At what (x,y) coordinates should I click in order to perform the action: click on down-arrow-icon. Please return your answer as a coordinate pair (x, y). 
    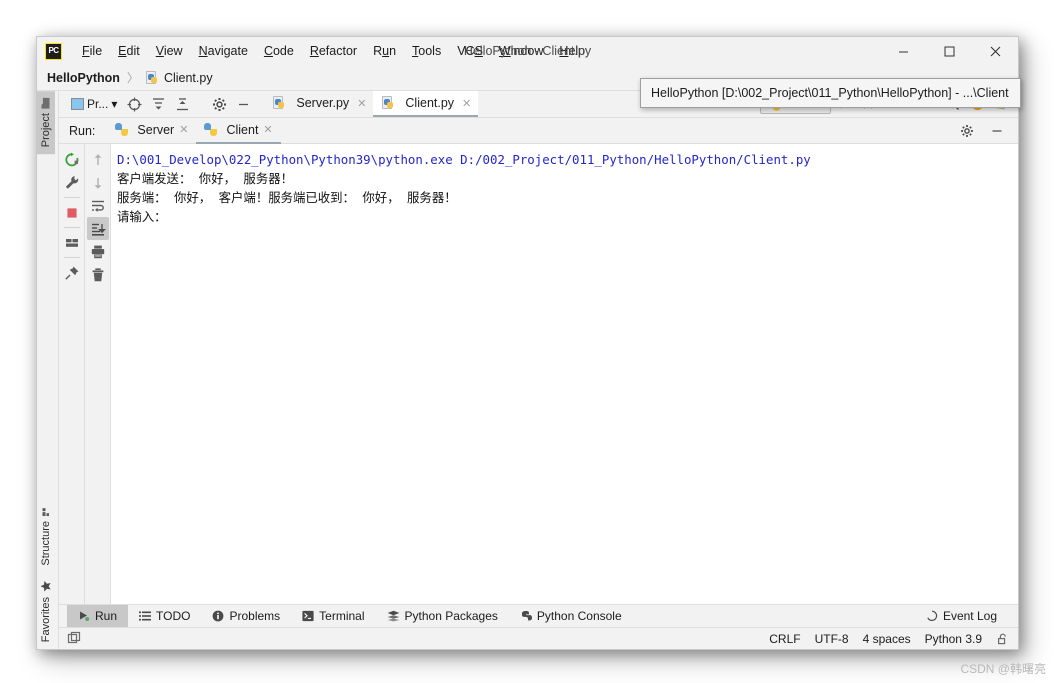
    Looking at the image, I should click on (98, 182).